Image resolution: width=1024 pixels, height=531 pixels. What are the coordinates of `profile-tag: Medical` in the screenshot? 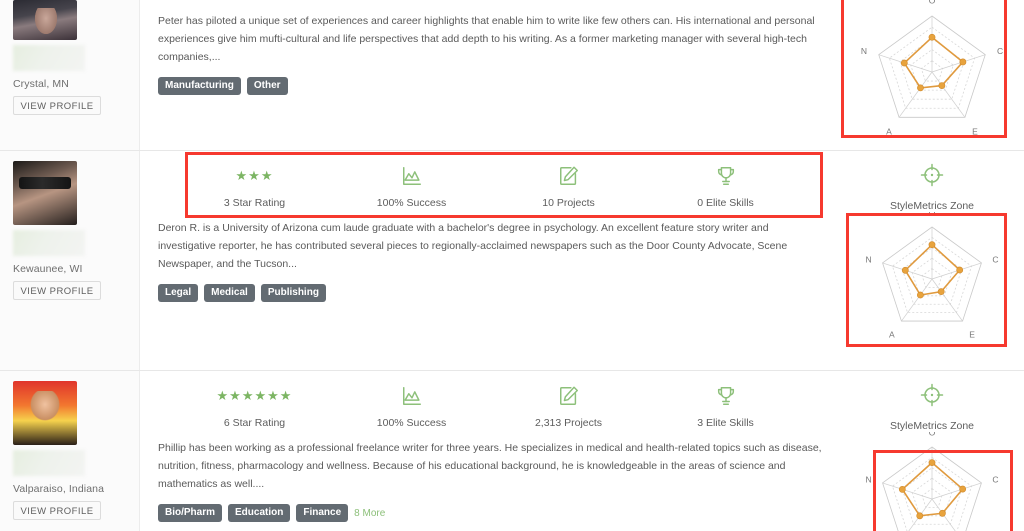 It's located at (229, 293).